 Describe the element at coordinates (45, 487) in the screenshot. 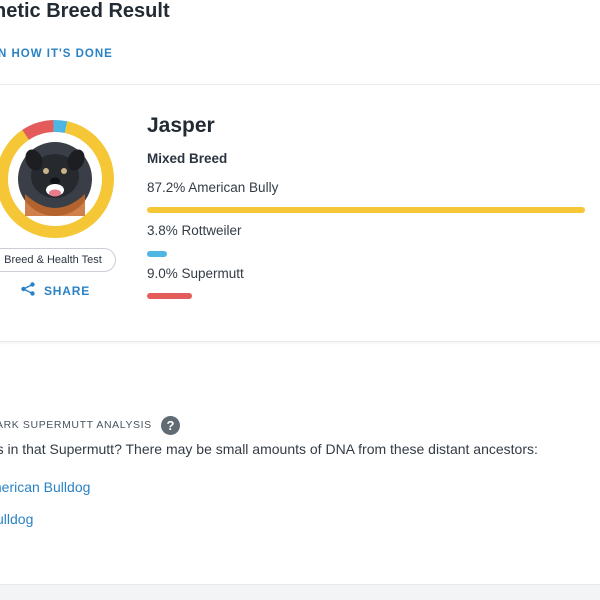

I see `ancestor-link-american-bulldog: merican Bulldog` at that location.